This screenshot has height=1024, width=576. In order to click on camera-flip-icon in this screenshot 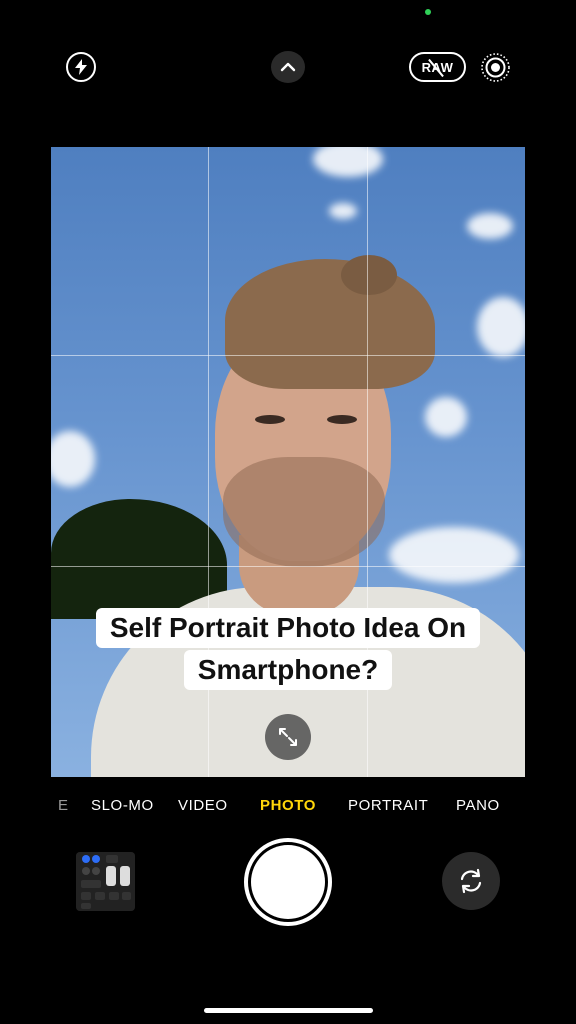, I will do `click(471, 881)`.